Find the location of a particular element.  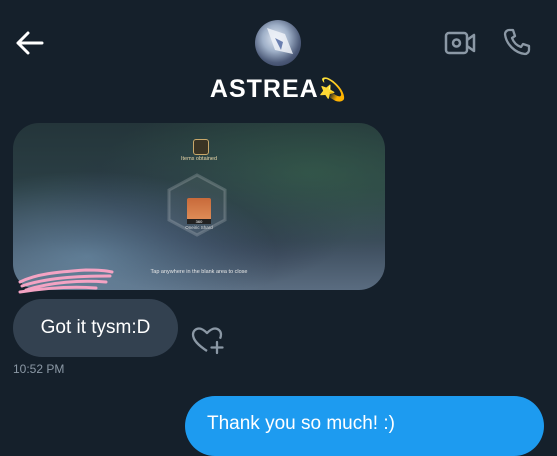

contact-name-text: ASTREA is located at coordinates (264, 89).